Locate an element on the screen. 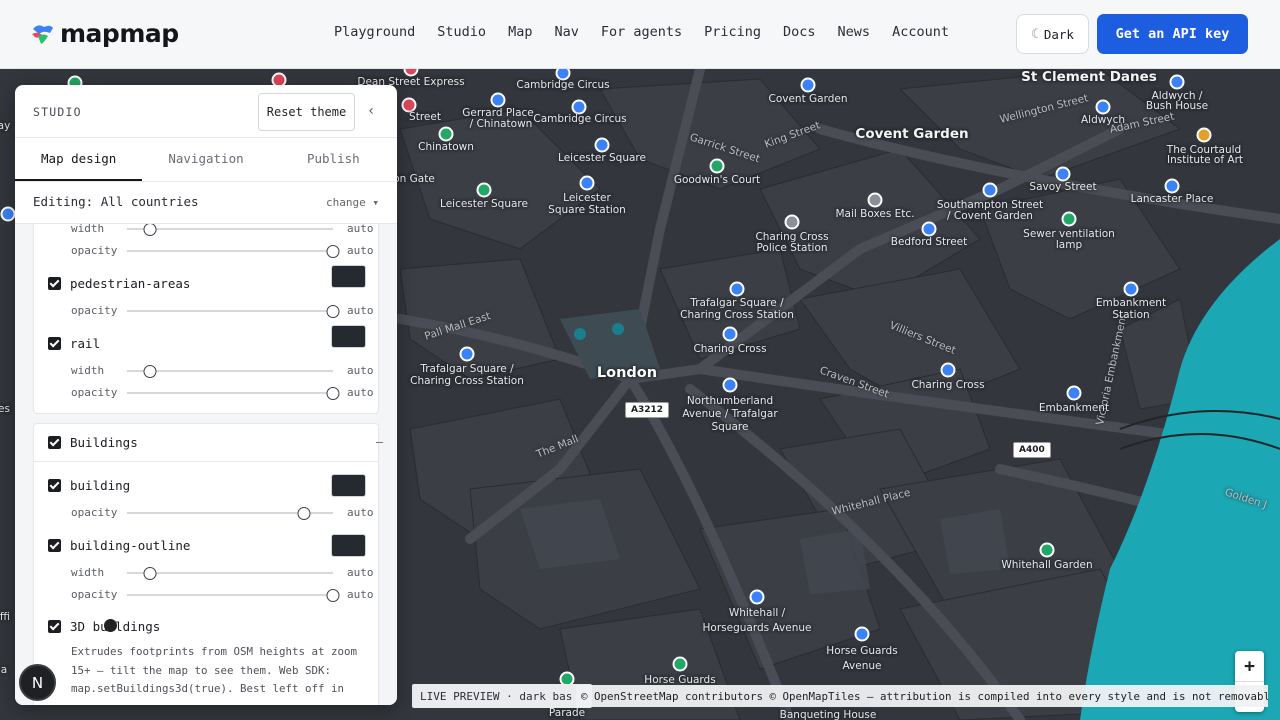 This screenshot has height=720, width=1280. tab-publish: Publish is located at coordinates (333, 159).